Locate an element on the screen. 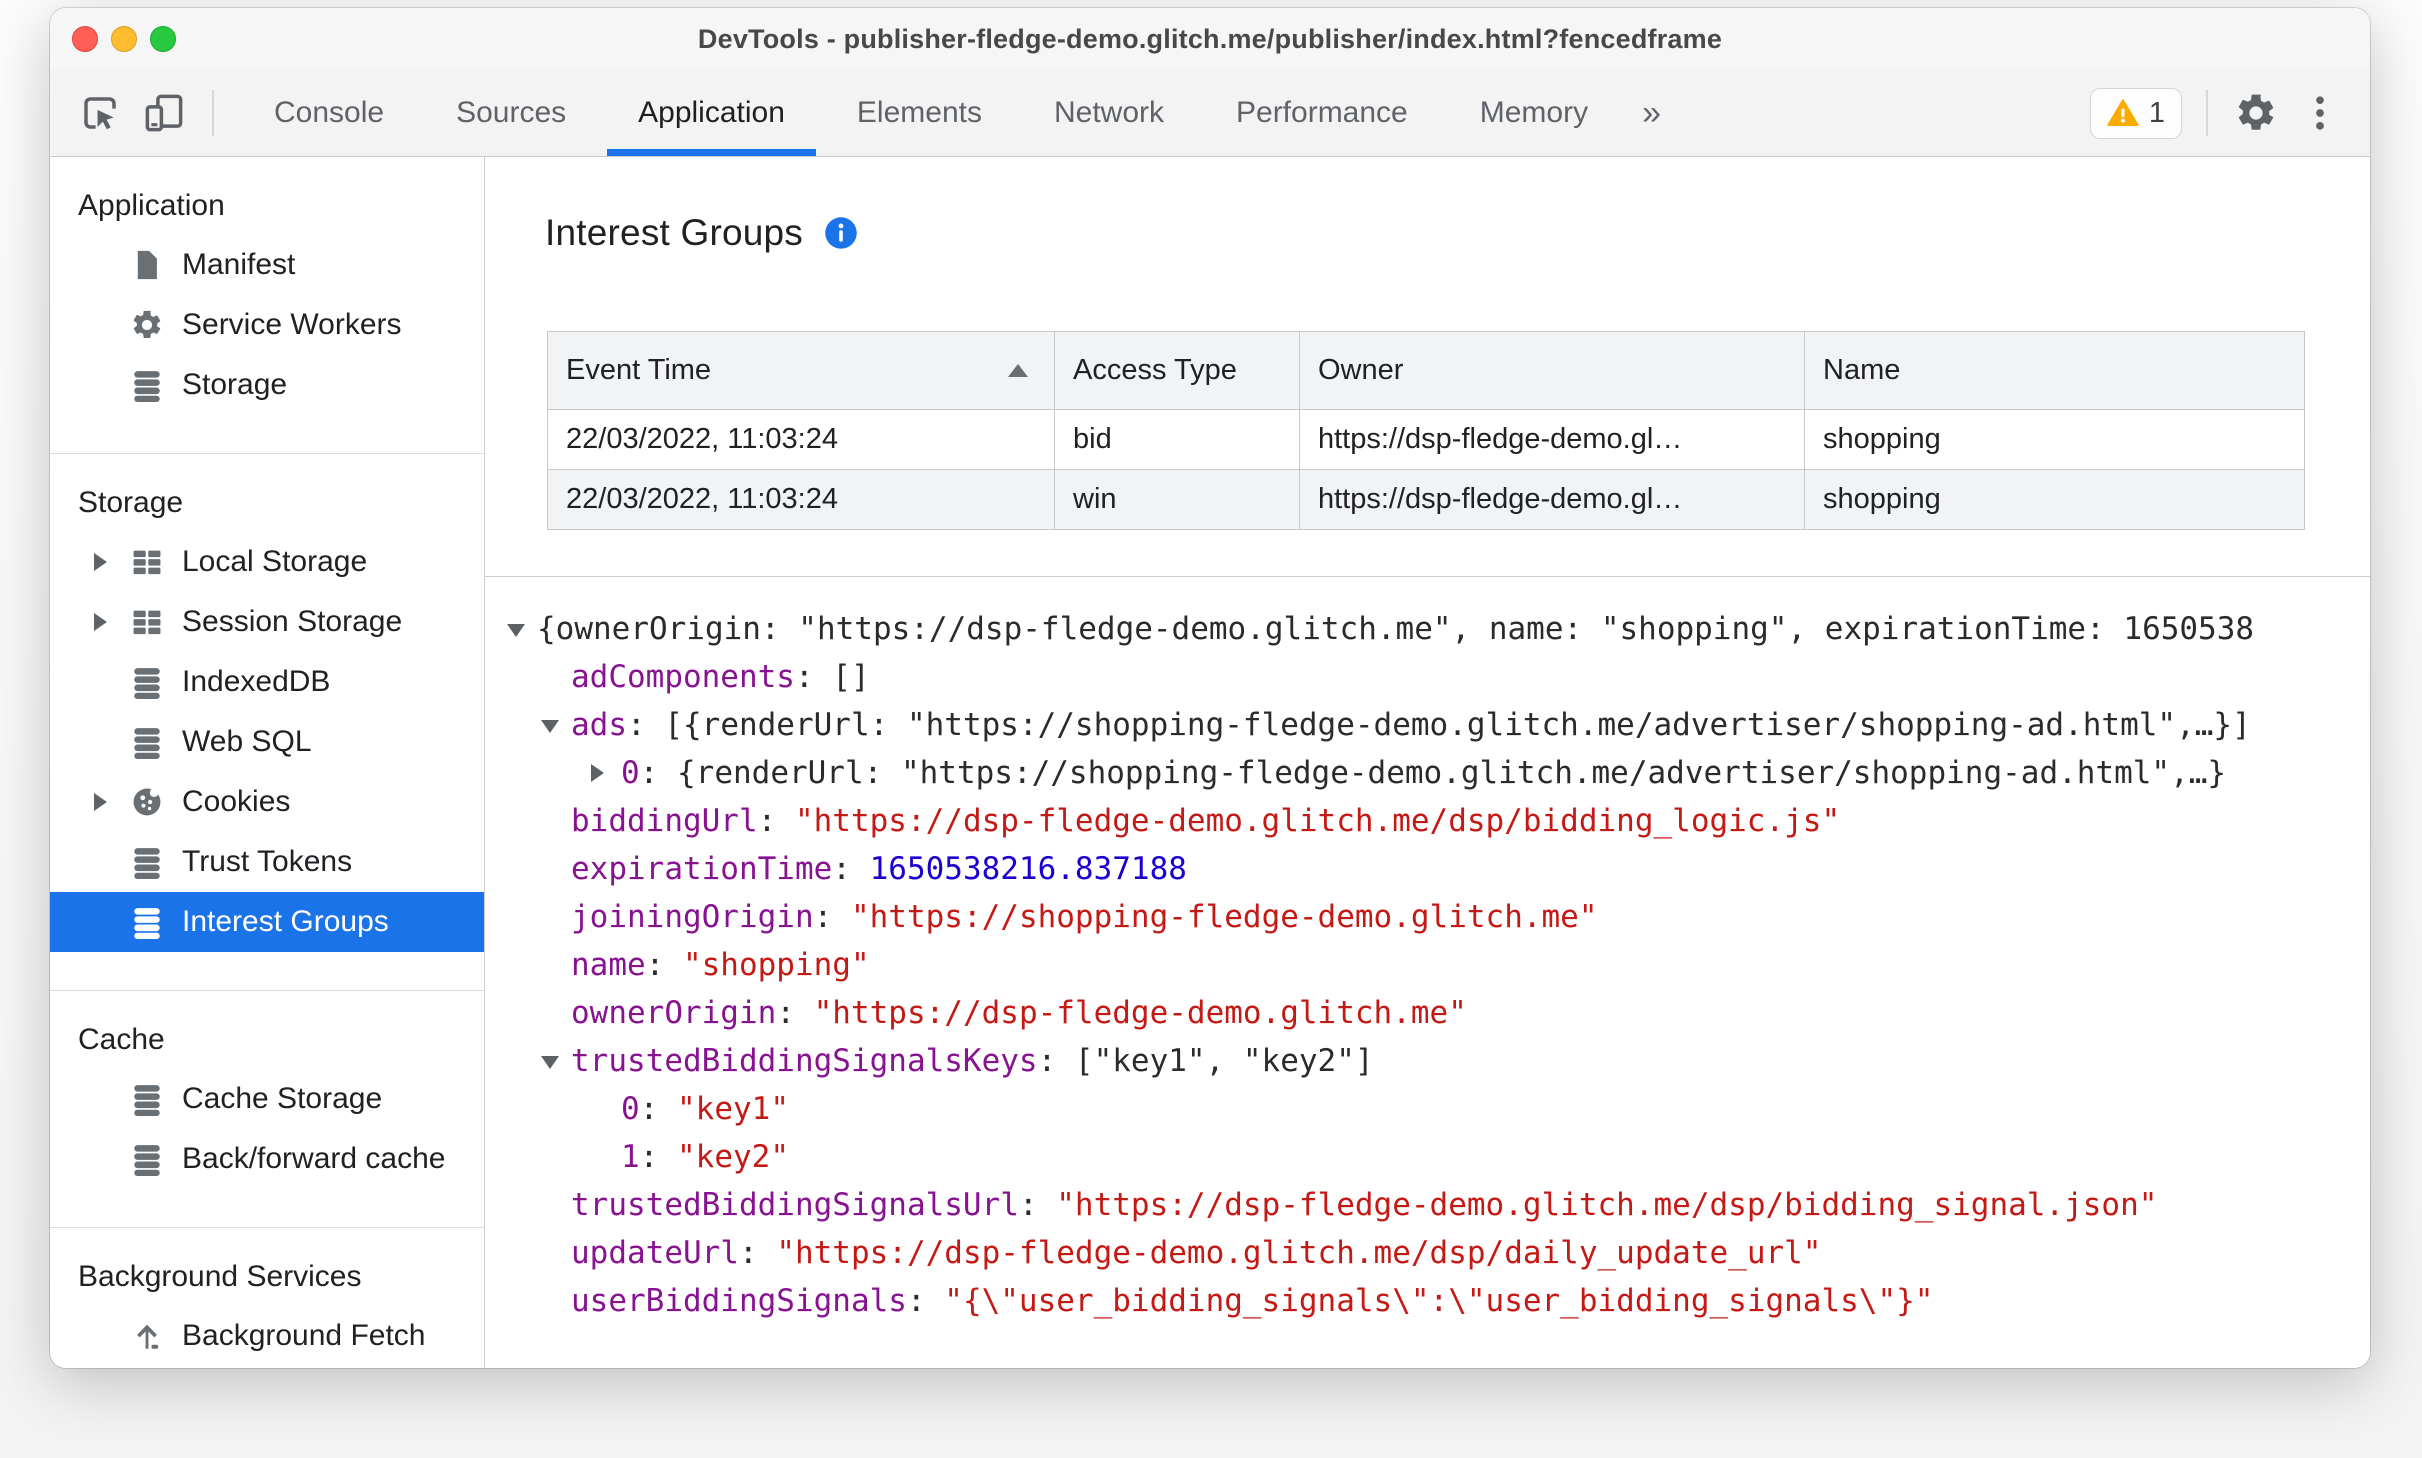  tree-row-0: 0: "key1" is located at coordinates (1427, 1109).